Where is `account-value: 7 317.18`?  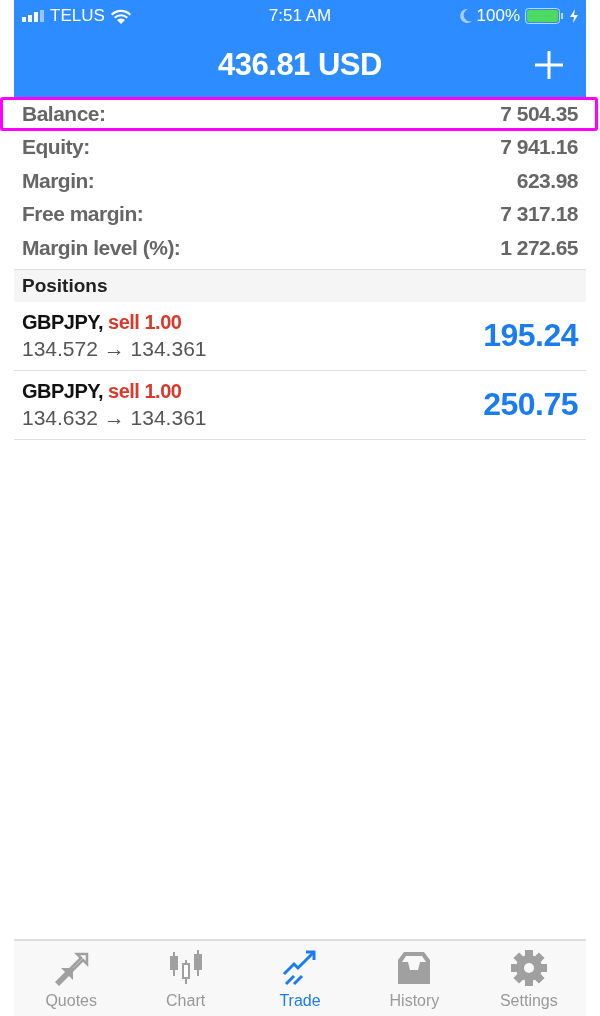
account-value: 7 317.18 is located at coordinates (539, 214).